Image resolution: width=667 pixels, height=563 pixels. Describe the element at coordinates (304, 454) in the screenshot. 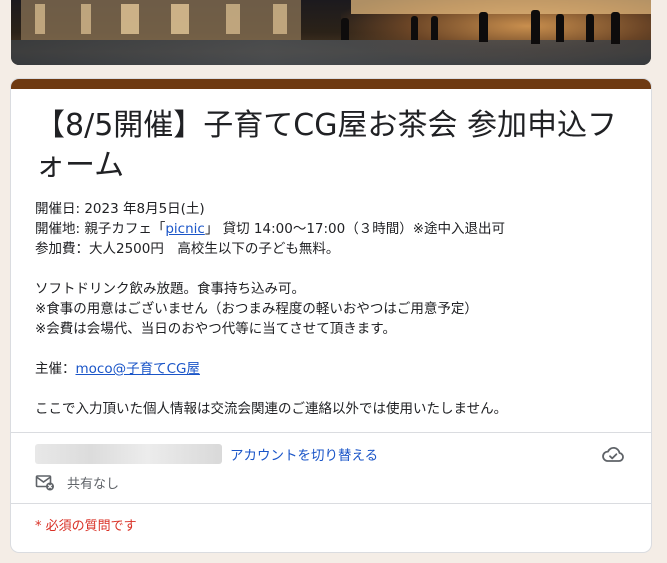

I see `switch-account-link: アカウントを切り替える` at that location.